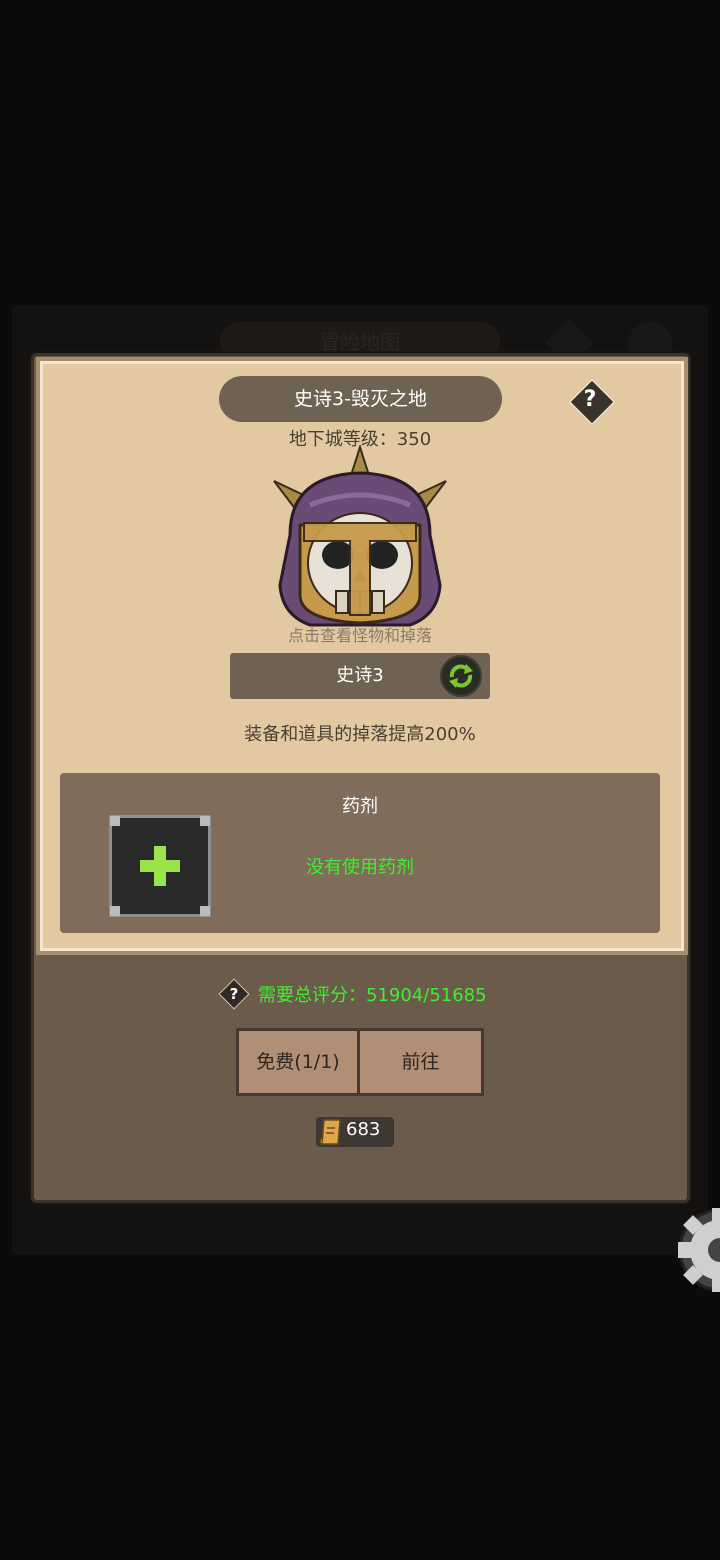  Describe the element at coordinates (696, 1250) in the screenshot. I see `settings-gear-icon` at that location.